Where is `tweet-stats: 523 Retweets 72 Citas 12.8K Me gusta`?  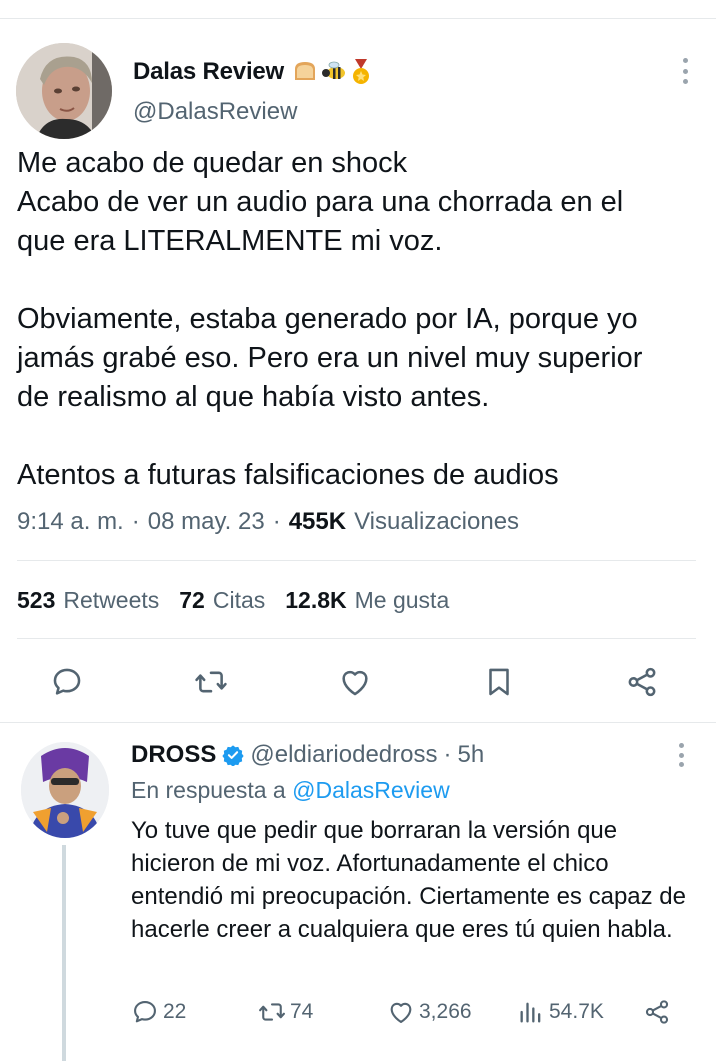 tweet-stats: 523 Retweets 72 Citas 12.8K Me gusta is located at coordinates (233, 600).